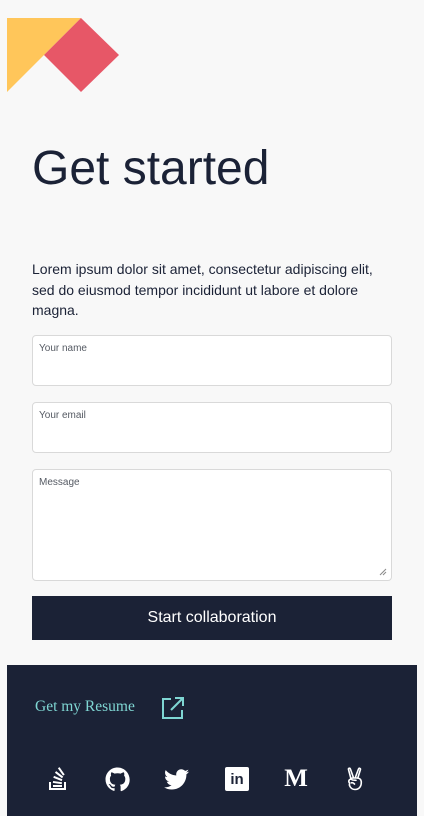 The height and width of the screenshot is (816, 424). What do you see at coordinates (355, 779) in the screenshot?
I see `angellist-icon` at bounding box center [355, 779].